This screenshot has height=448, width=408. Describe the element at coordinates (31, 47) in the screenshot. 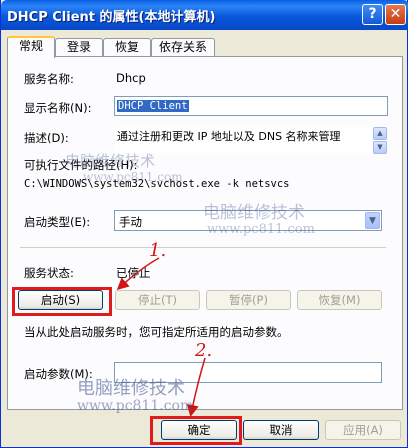

I see `tab-general: 常规` at that location.